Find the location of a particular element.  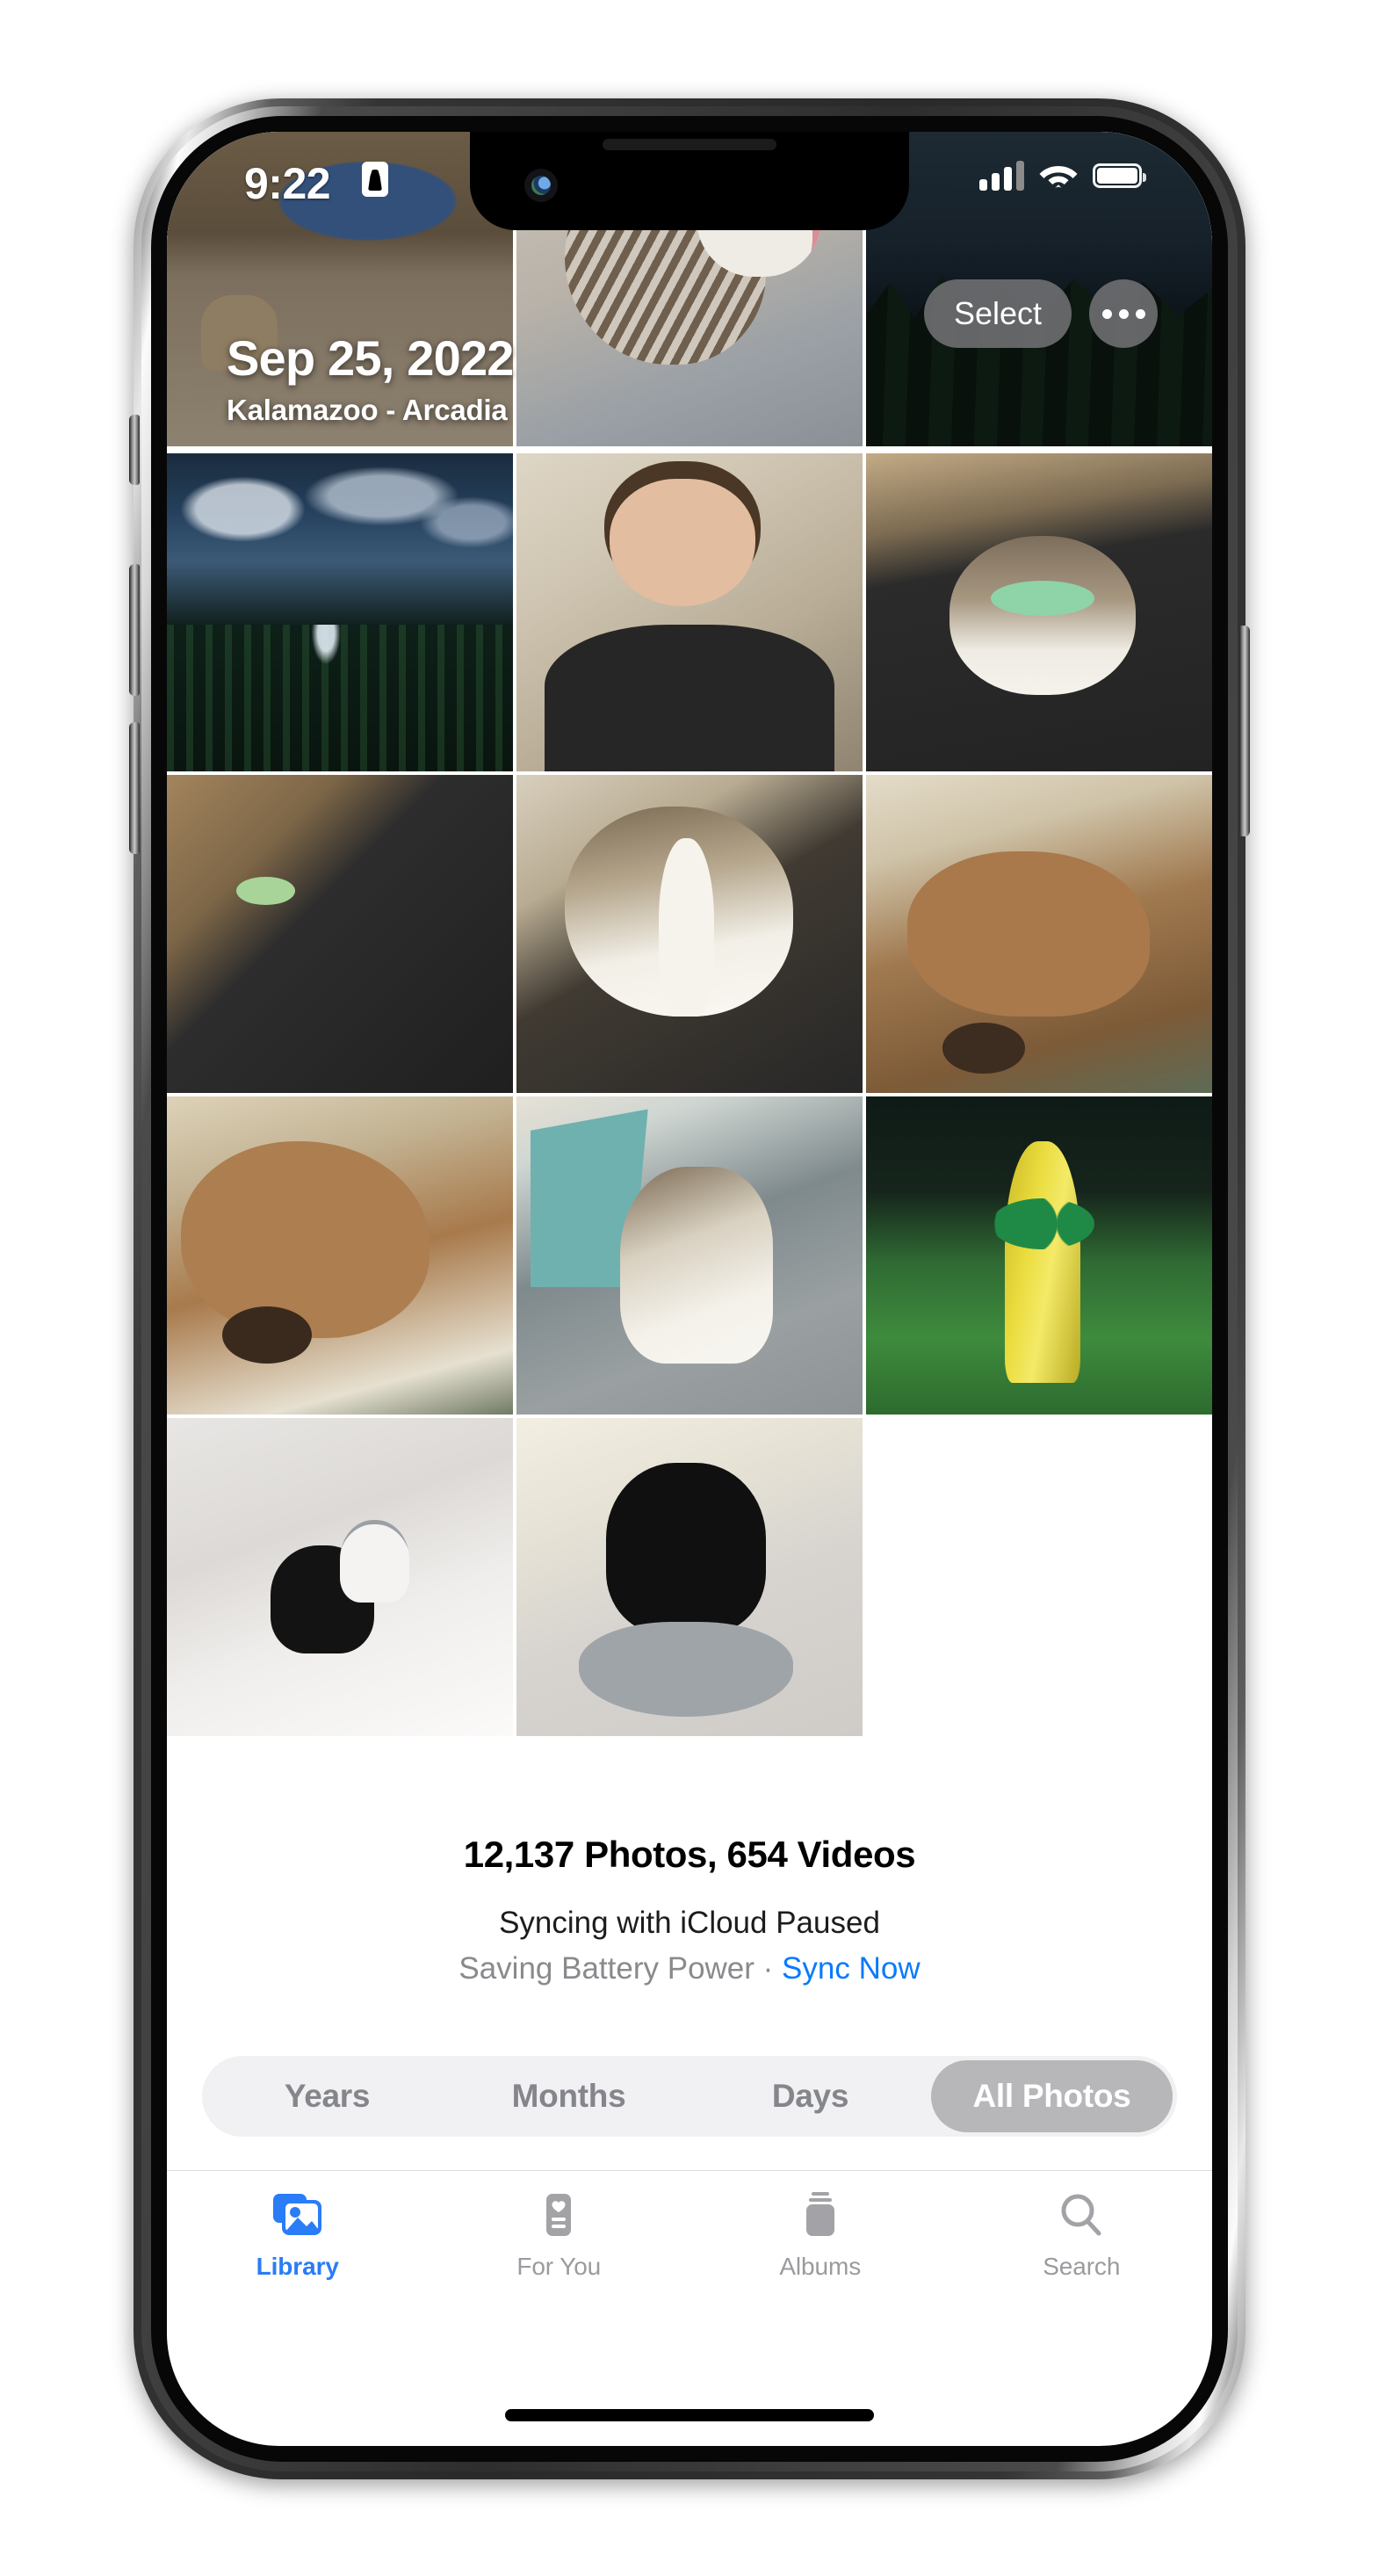

front-camera-icon is located at coordinates (541, 185).